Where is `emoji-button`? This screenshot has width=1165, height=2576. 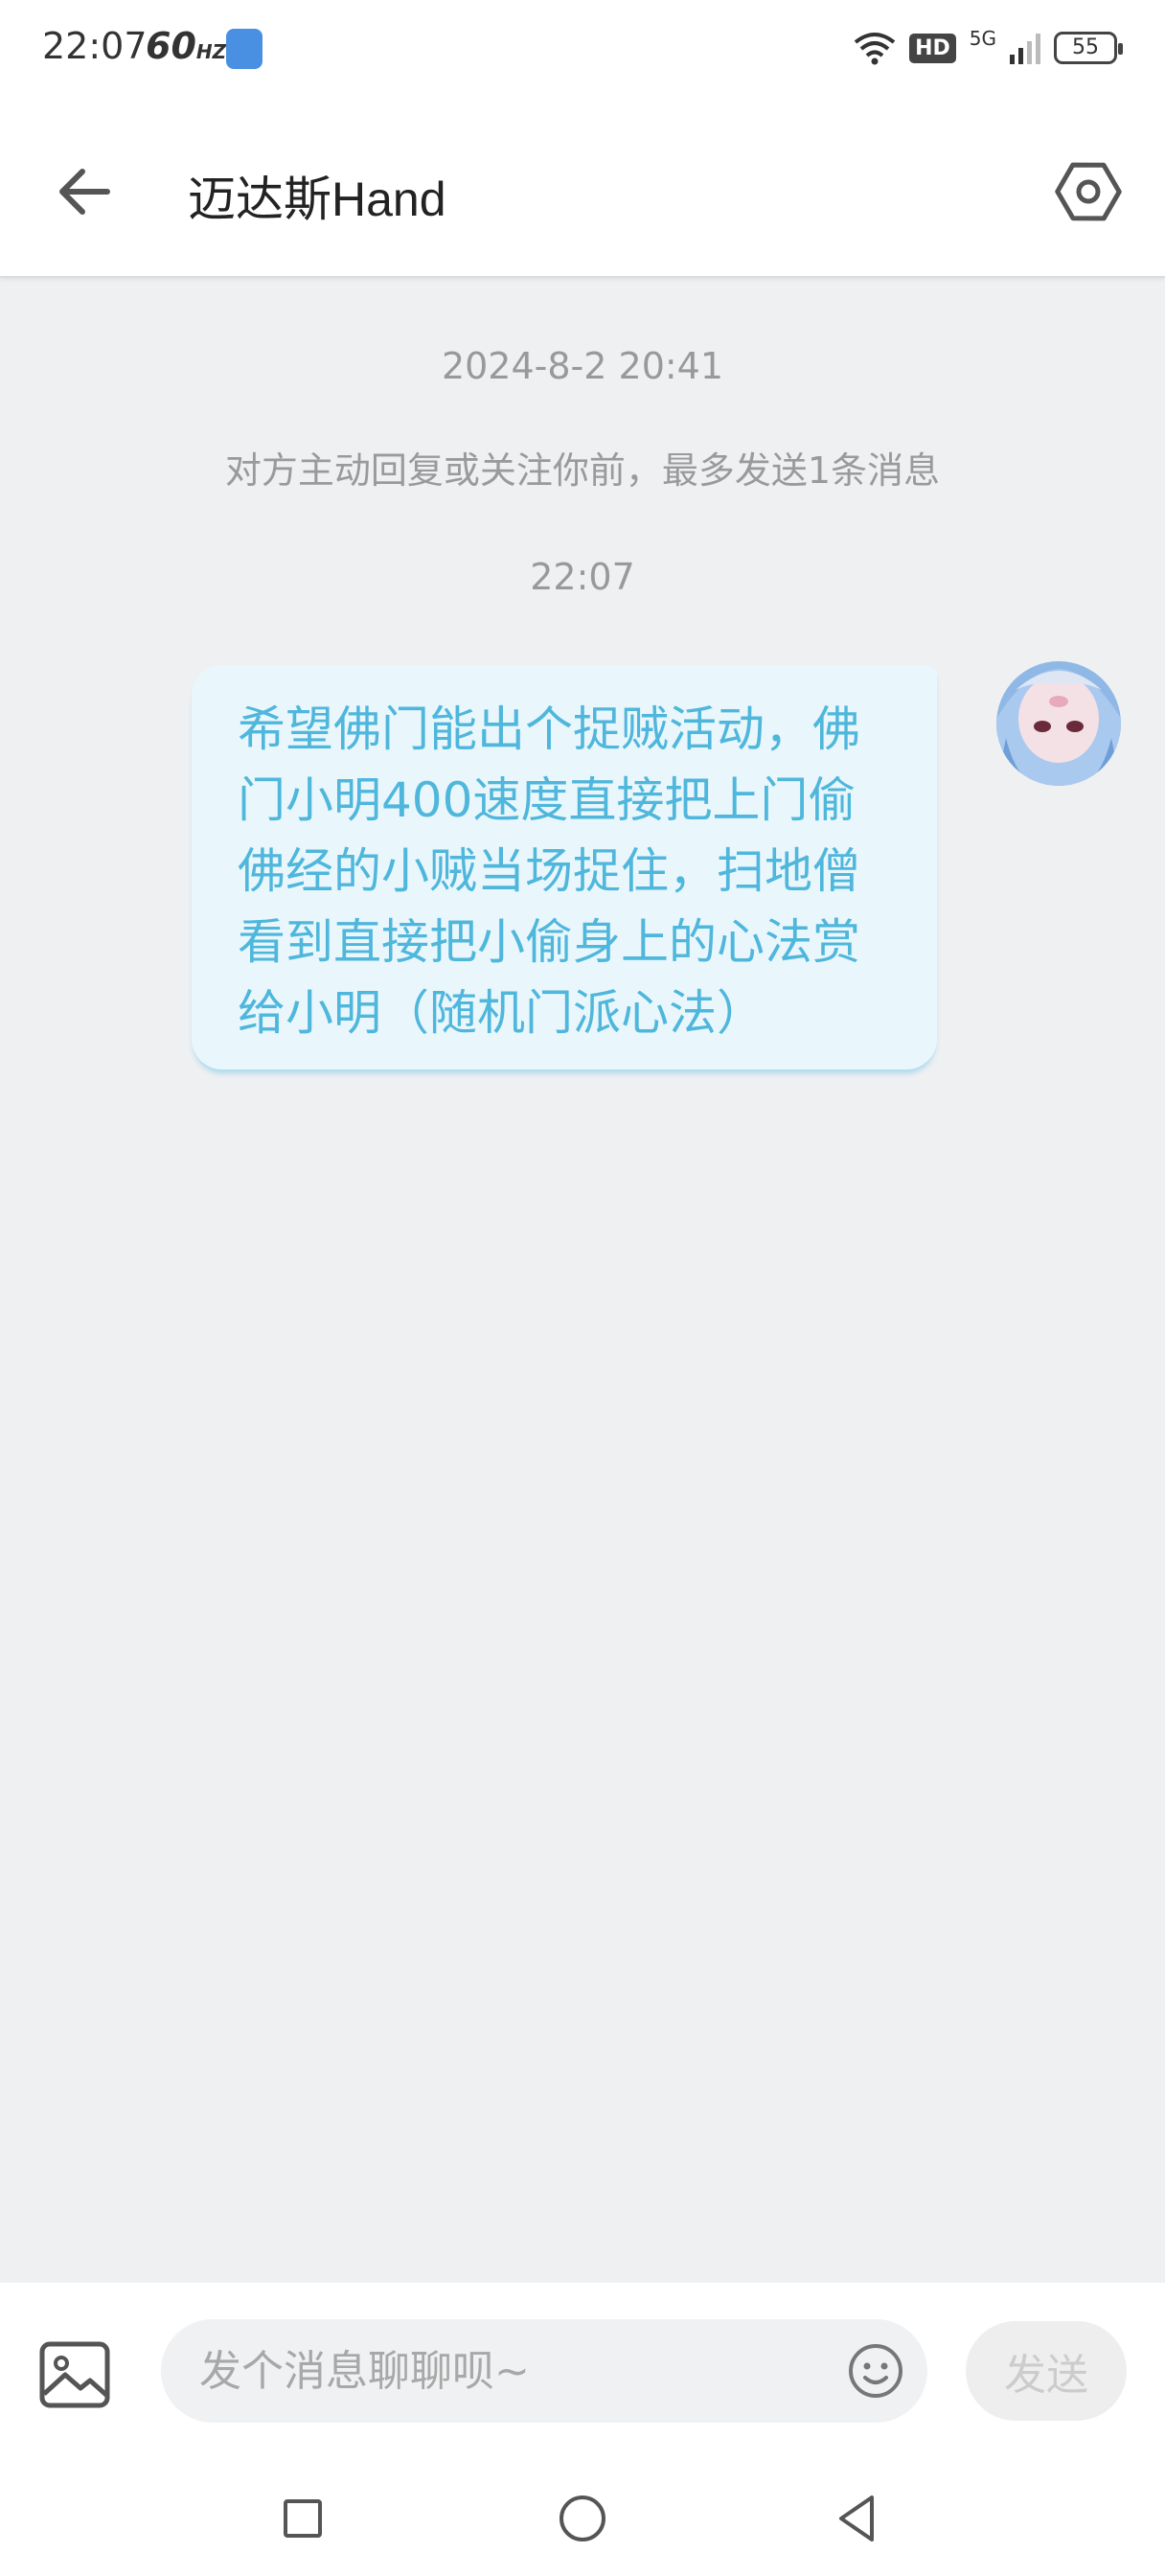
emoji-button is located at coordinates (875, 2371).